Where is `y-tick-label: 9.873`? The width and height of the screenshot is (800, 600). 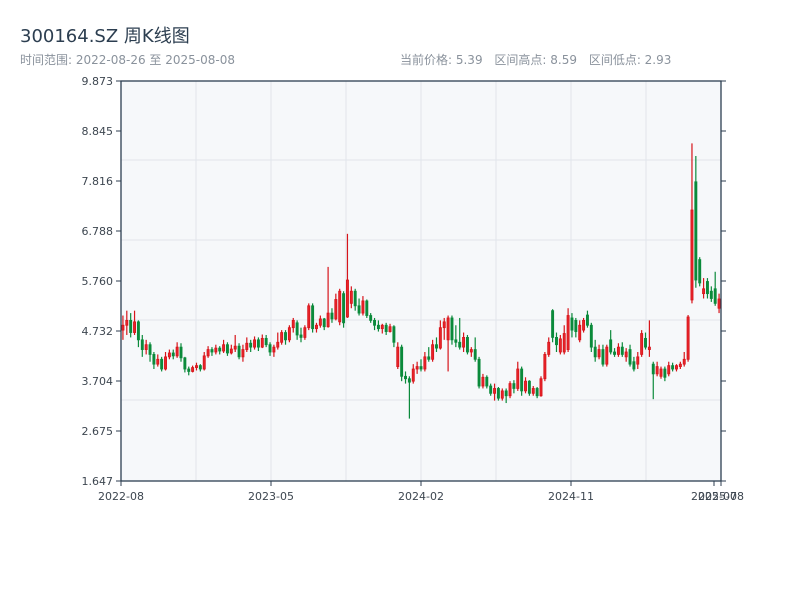 y-tick-label: 9.873 is located at coordinates (98, 81).